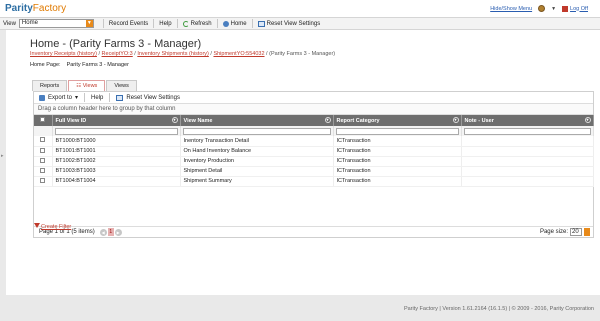  I want to click on filter-input-note-user, so click(527, 131).